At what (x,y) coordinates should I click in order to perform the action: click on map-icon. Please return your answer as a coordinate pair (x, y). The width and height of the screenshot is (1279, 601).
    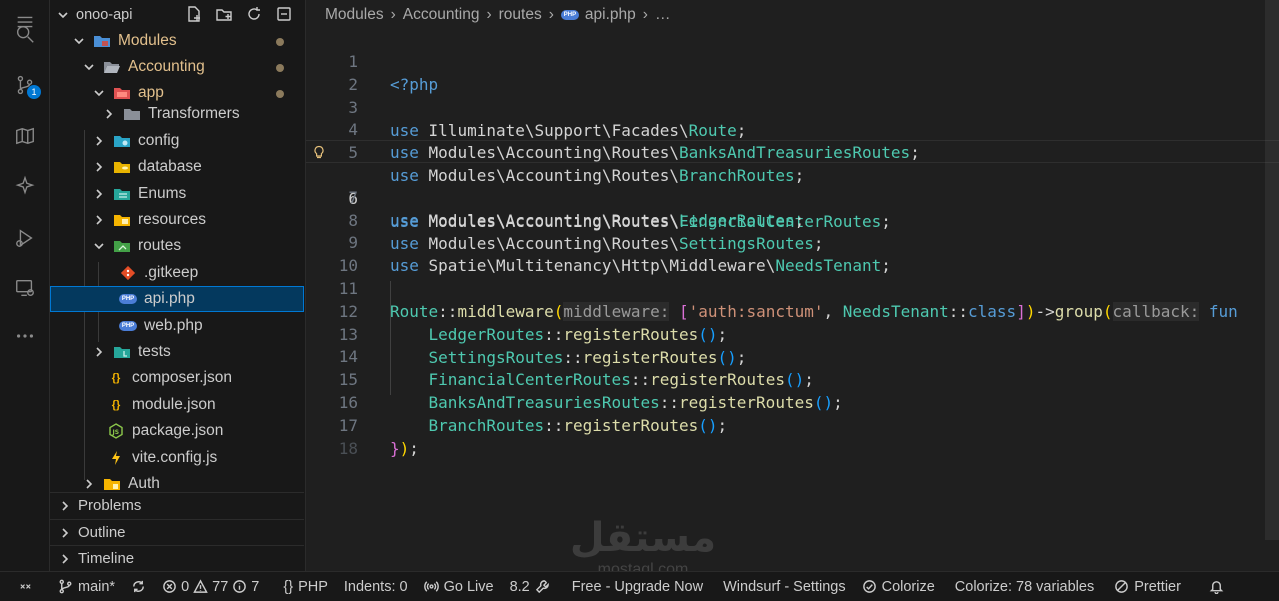
    Looking at the image, I should click on (25, 136).